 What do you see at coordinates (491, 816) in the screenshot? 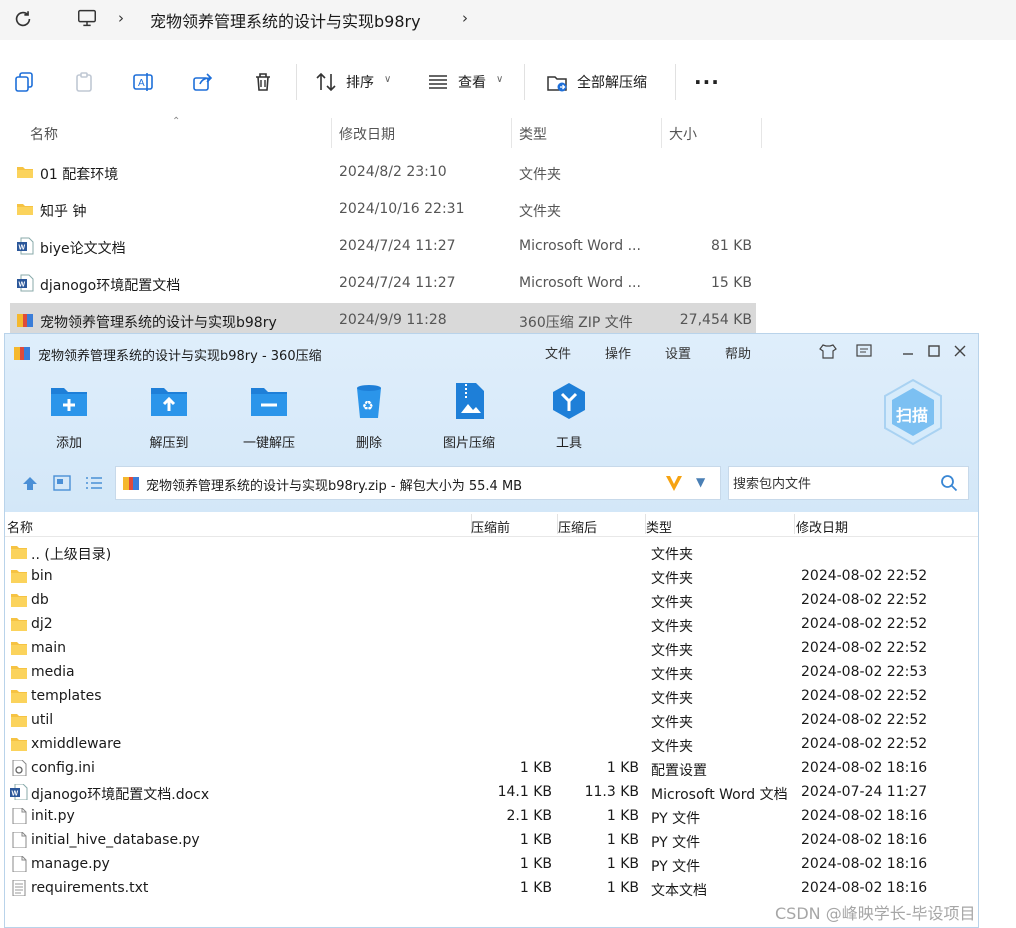
I see `table-row: init.py 2.1 KB 1 KB PY 文件 2024-08-02 18:16` at bounding box center [491, 816].